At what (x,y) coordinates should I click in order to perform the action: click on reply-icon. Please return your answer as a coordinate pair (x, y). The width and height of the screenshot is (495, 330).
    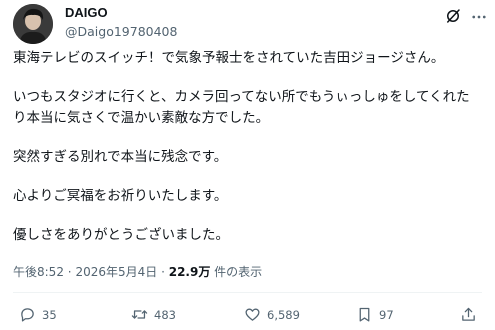
    Looking at the image, I should click on (27, 315).